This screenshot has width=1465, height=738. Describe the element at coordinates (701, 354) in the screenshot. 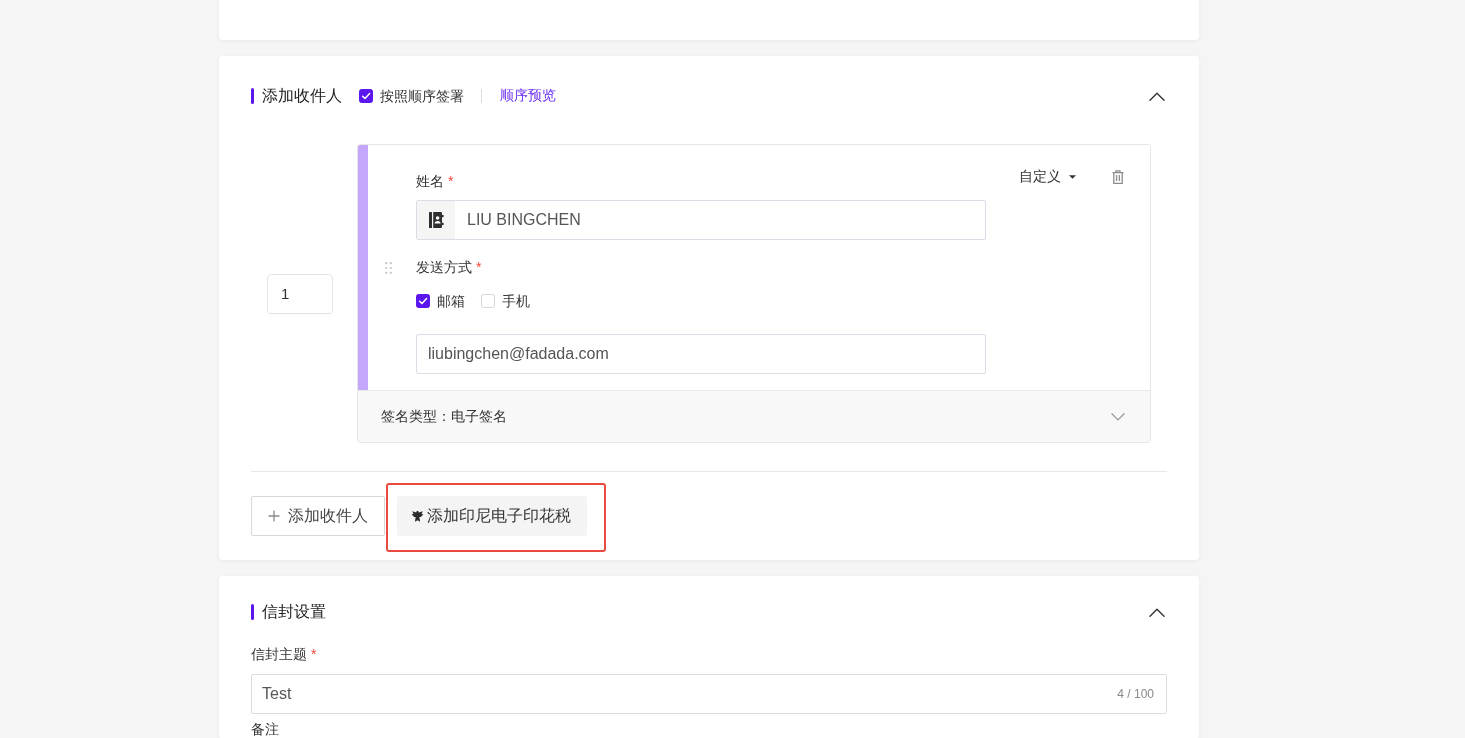

I see `email-field: liubingchen@fadada.com` at that location.